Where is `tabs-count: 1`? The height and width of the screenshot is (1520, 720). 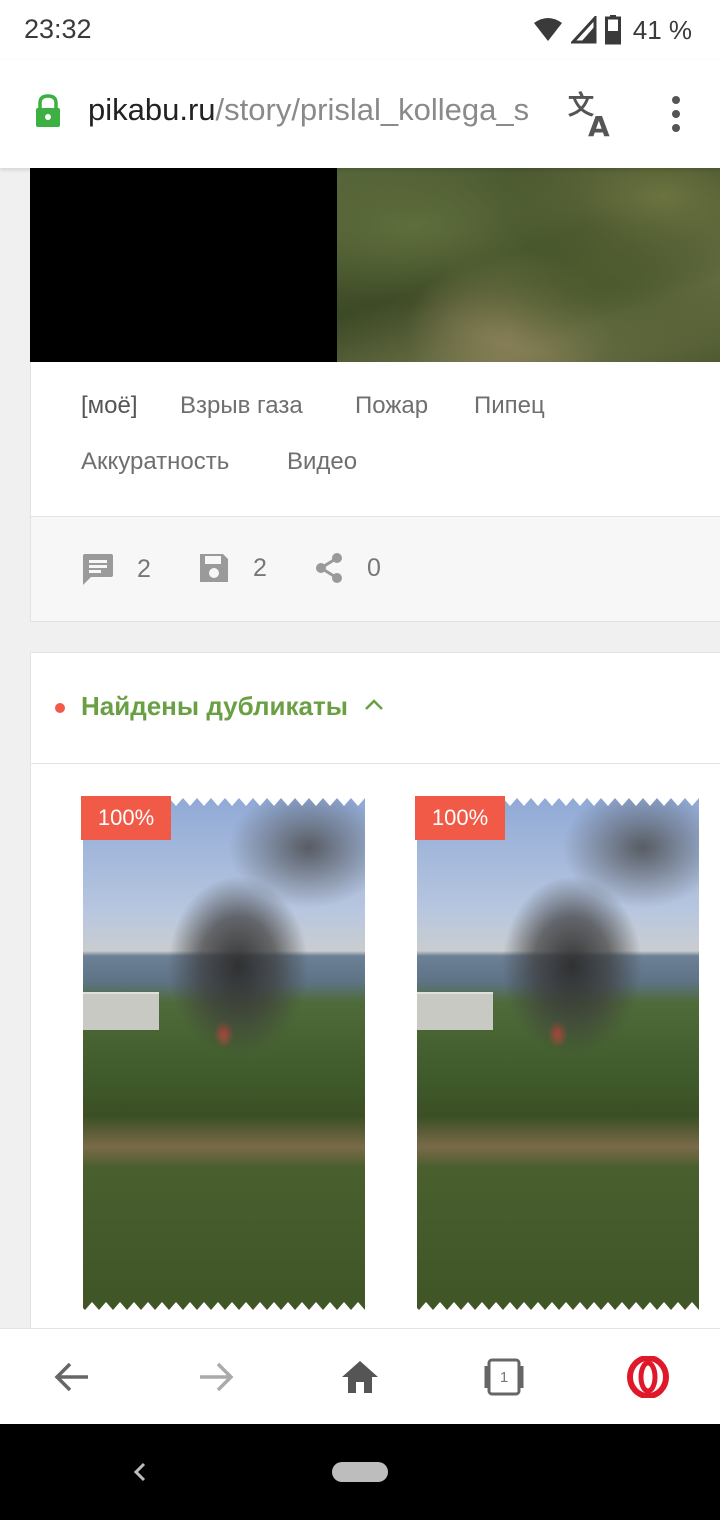 tabs-count: 1 is located at coordinates (504, 1377).